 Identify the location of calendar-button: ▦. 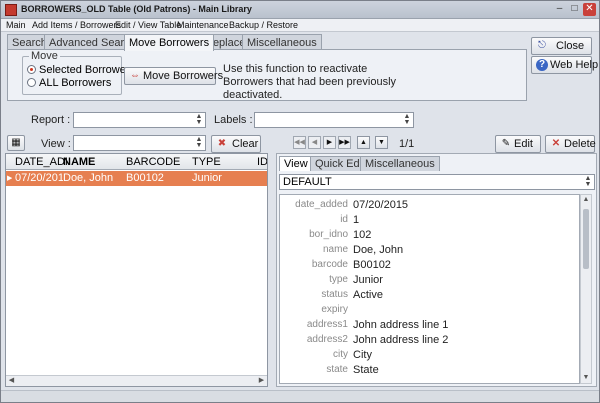
(16, 143).